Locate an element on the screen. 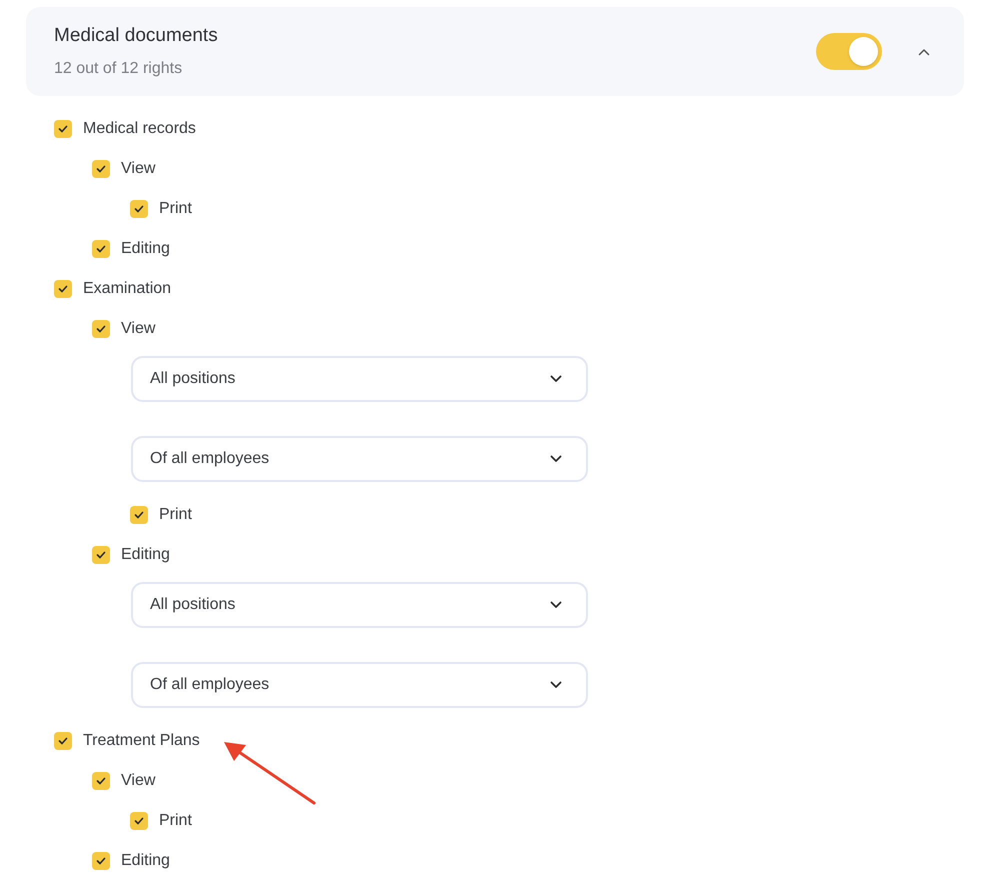  permission-label: Examination is located at coordinates (127, 289).